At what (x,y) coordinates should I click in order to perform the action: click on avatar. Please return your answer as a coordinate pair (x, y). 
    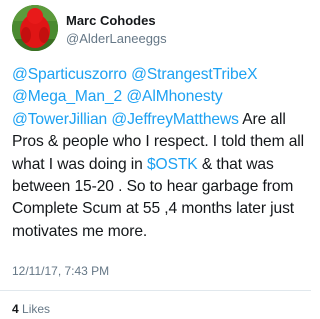
    Looking at the image, I should click on (35, 28).